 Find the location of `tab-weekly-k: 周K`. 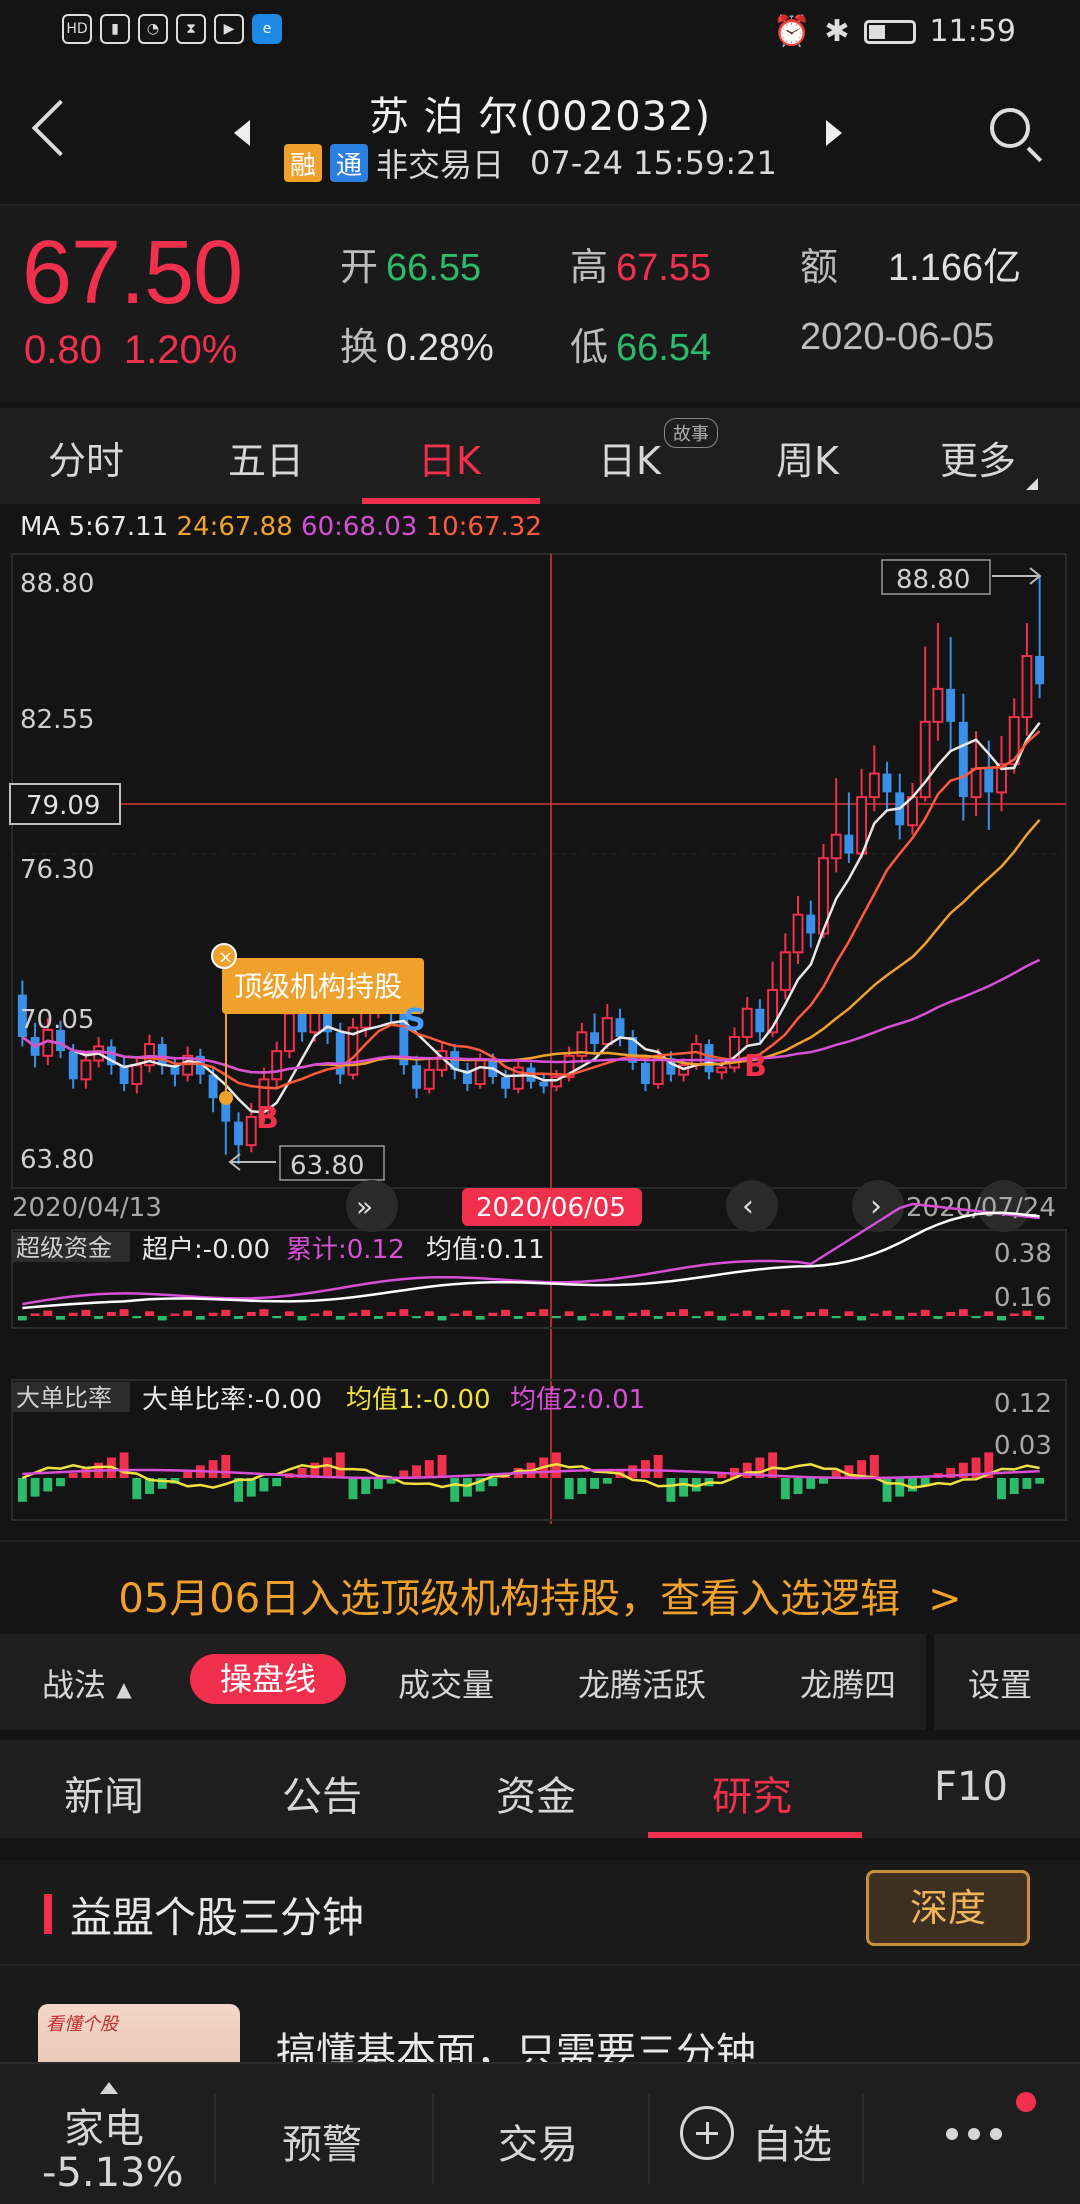

tab-weekly-k: 周K is located at coordinates (807, 457).